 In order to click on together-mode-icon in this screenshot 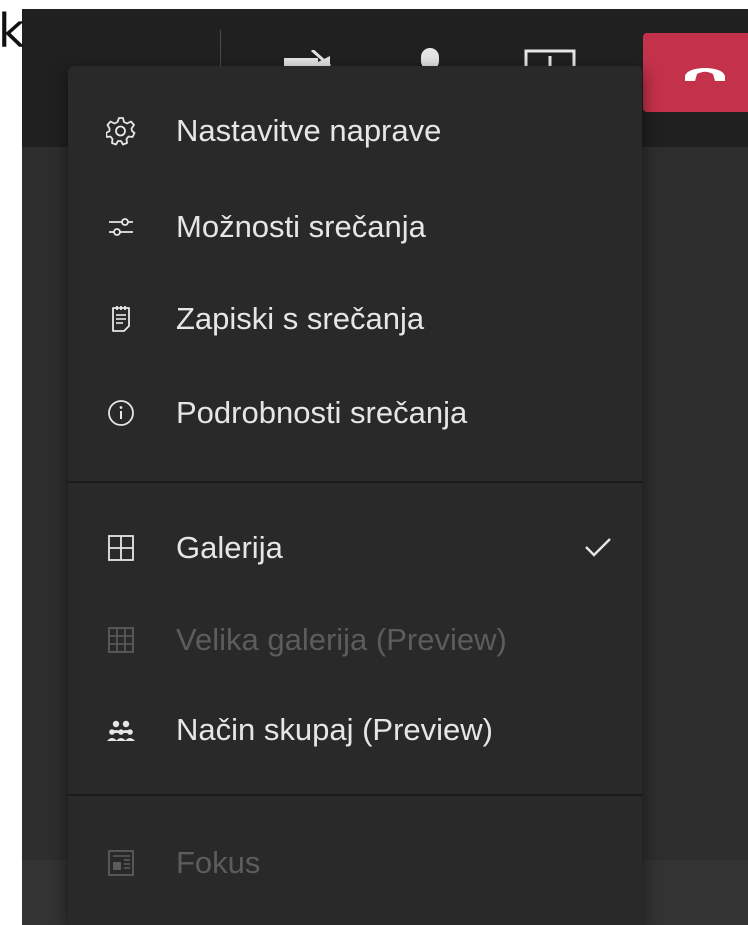, I will do `click(121, 730)`.